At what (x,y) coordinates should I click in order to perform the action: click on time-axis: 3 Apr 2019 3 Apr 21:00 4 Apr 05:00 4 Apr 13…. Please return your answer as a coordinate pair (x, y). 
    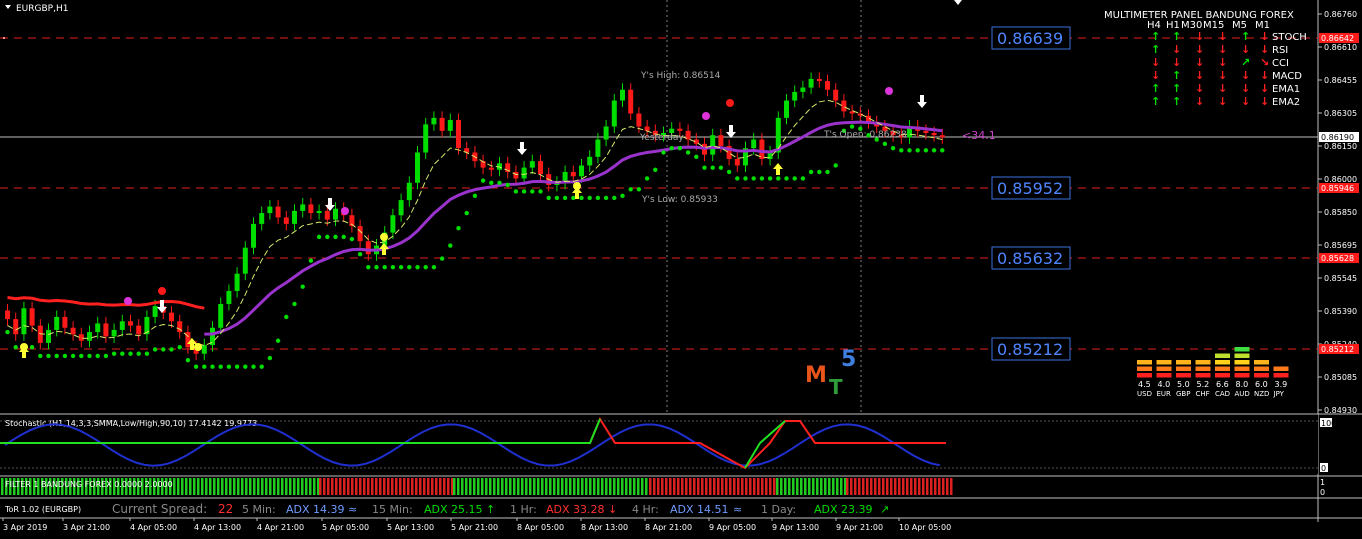
    Looking at the image, I should click on (476, 525).